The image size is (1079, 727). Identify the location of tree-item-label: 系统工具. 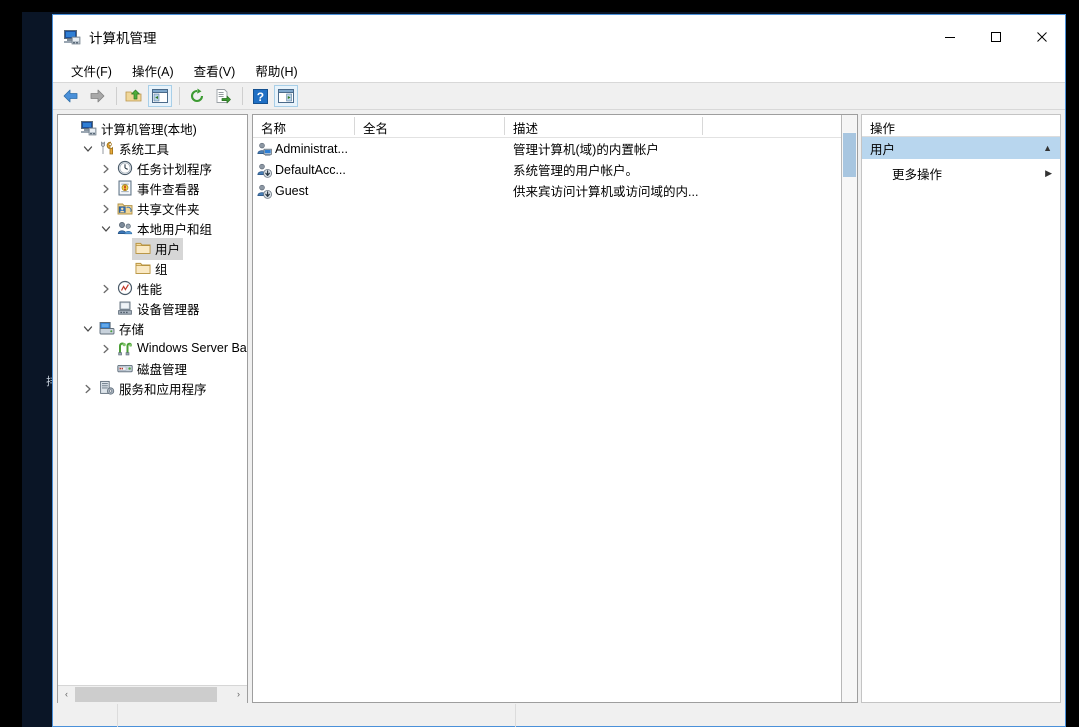
(144, 149).